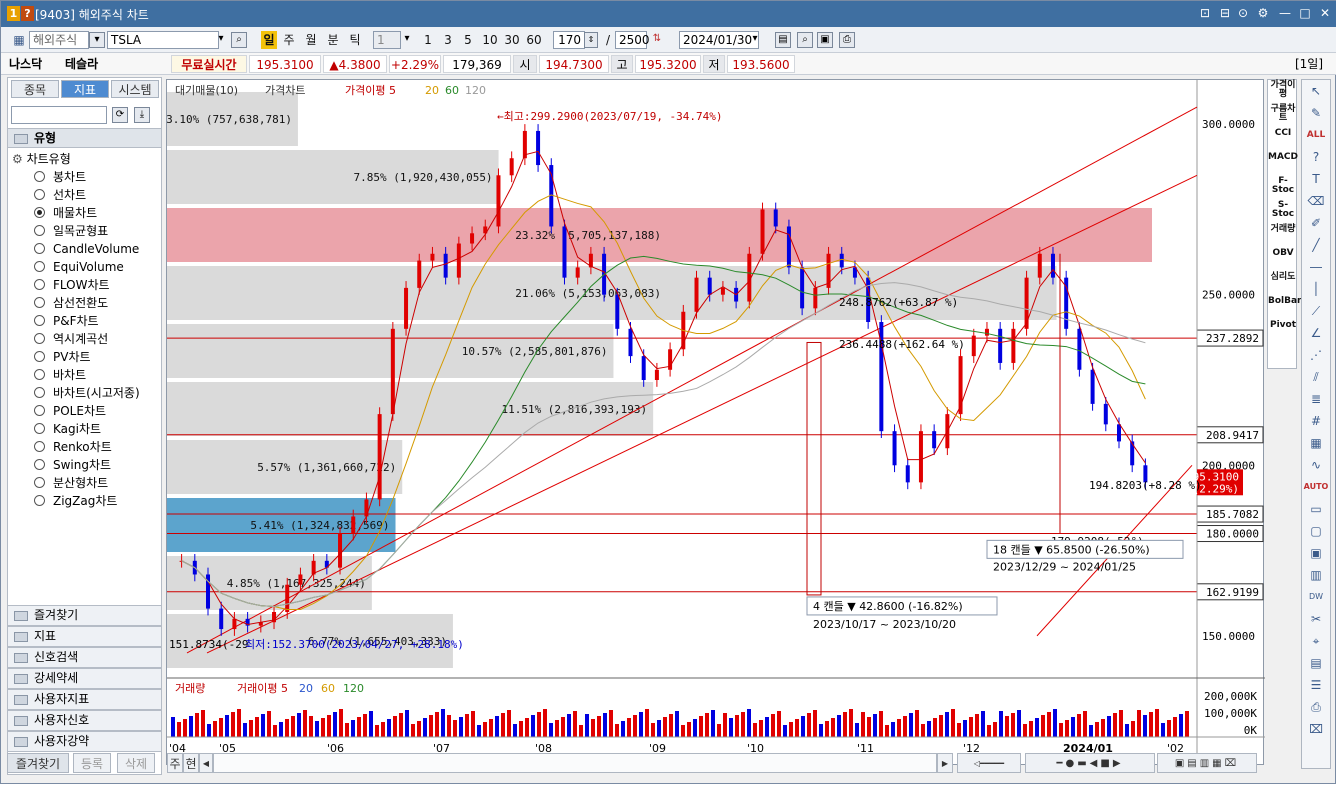  I want to click on view-count-spinner: ⇕, so click(591, 40).